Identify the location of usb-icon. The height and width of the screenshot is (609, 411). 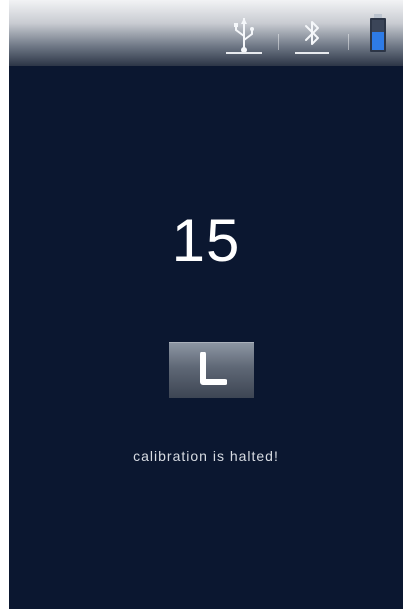
(244, 35).